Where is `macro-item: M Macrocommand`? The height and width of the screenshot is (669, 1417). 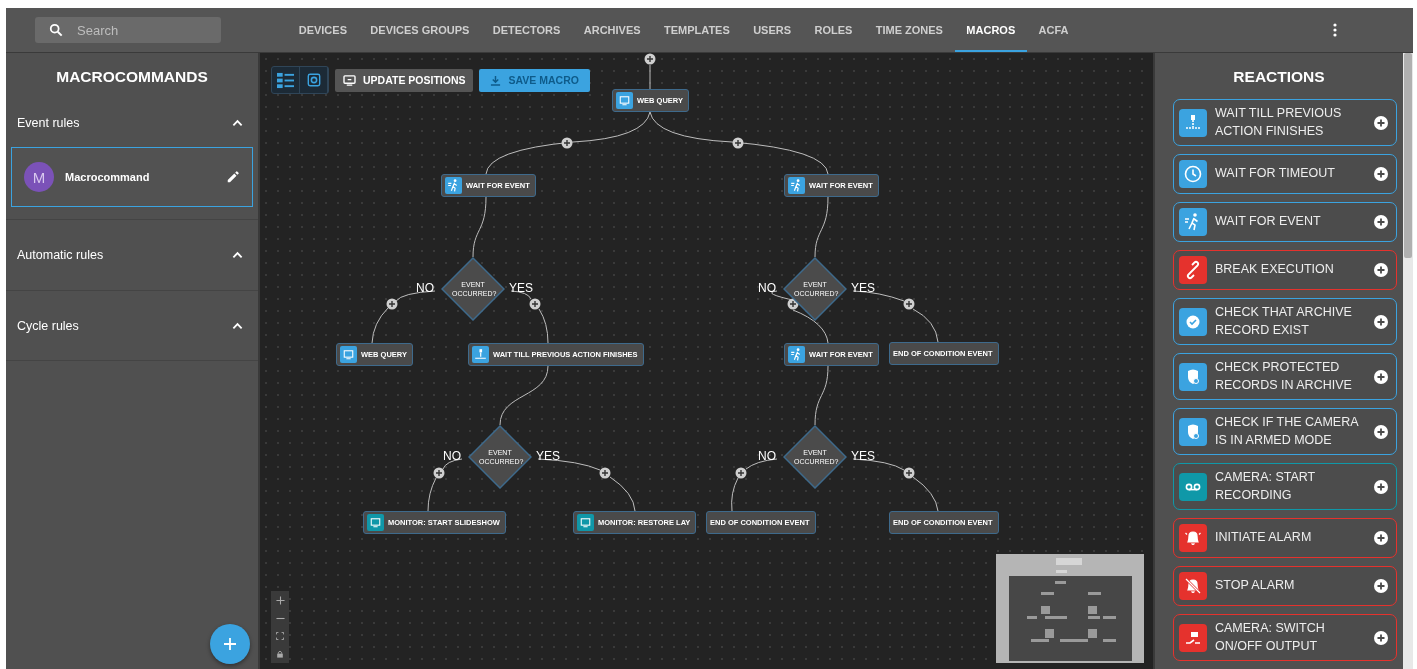
macro-item: M Macrocommand is located at coordinates (132, 177).